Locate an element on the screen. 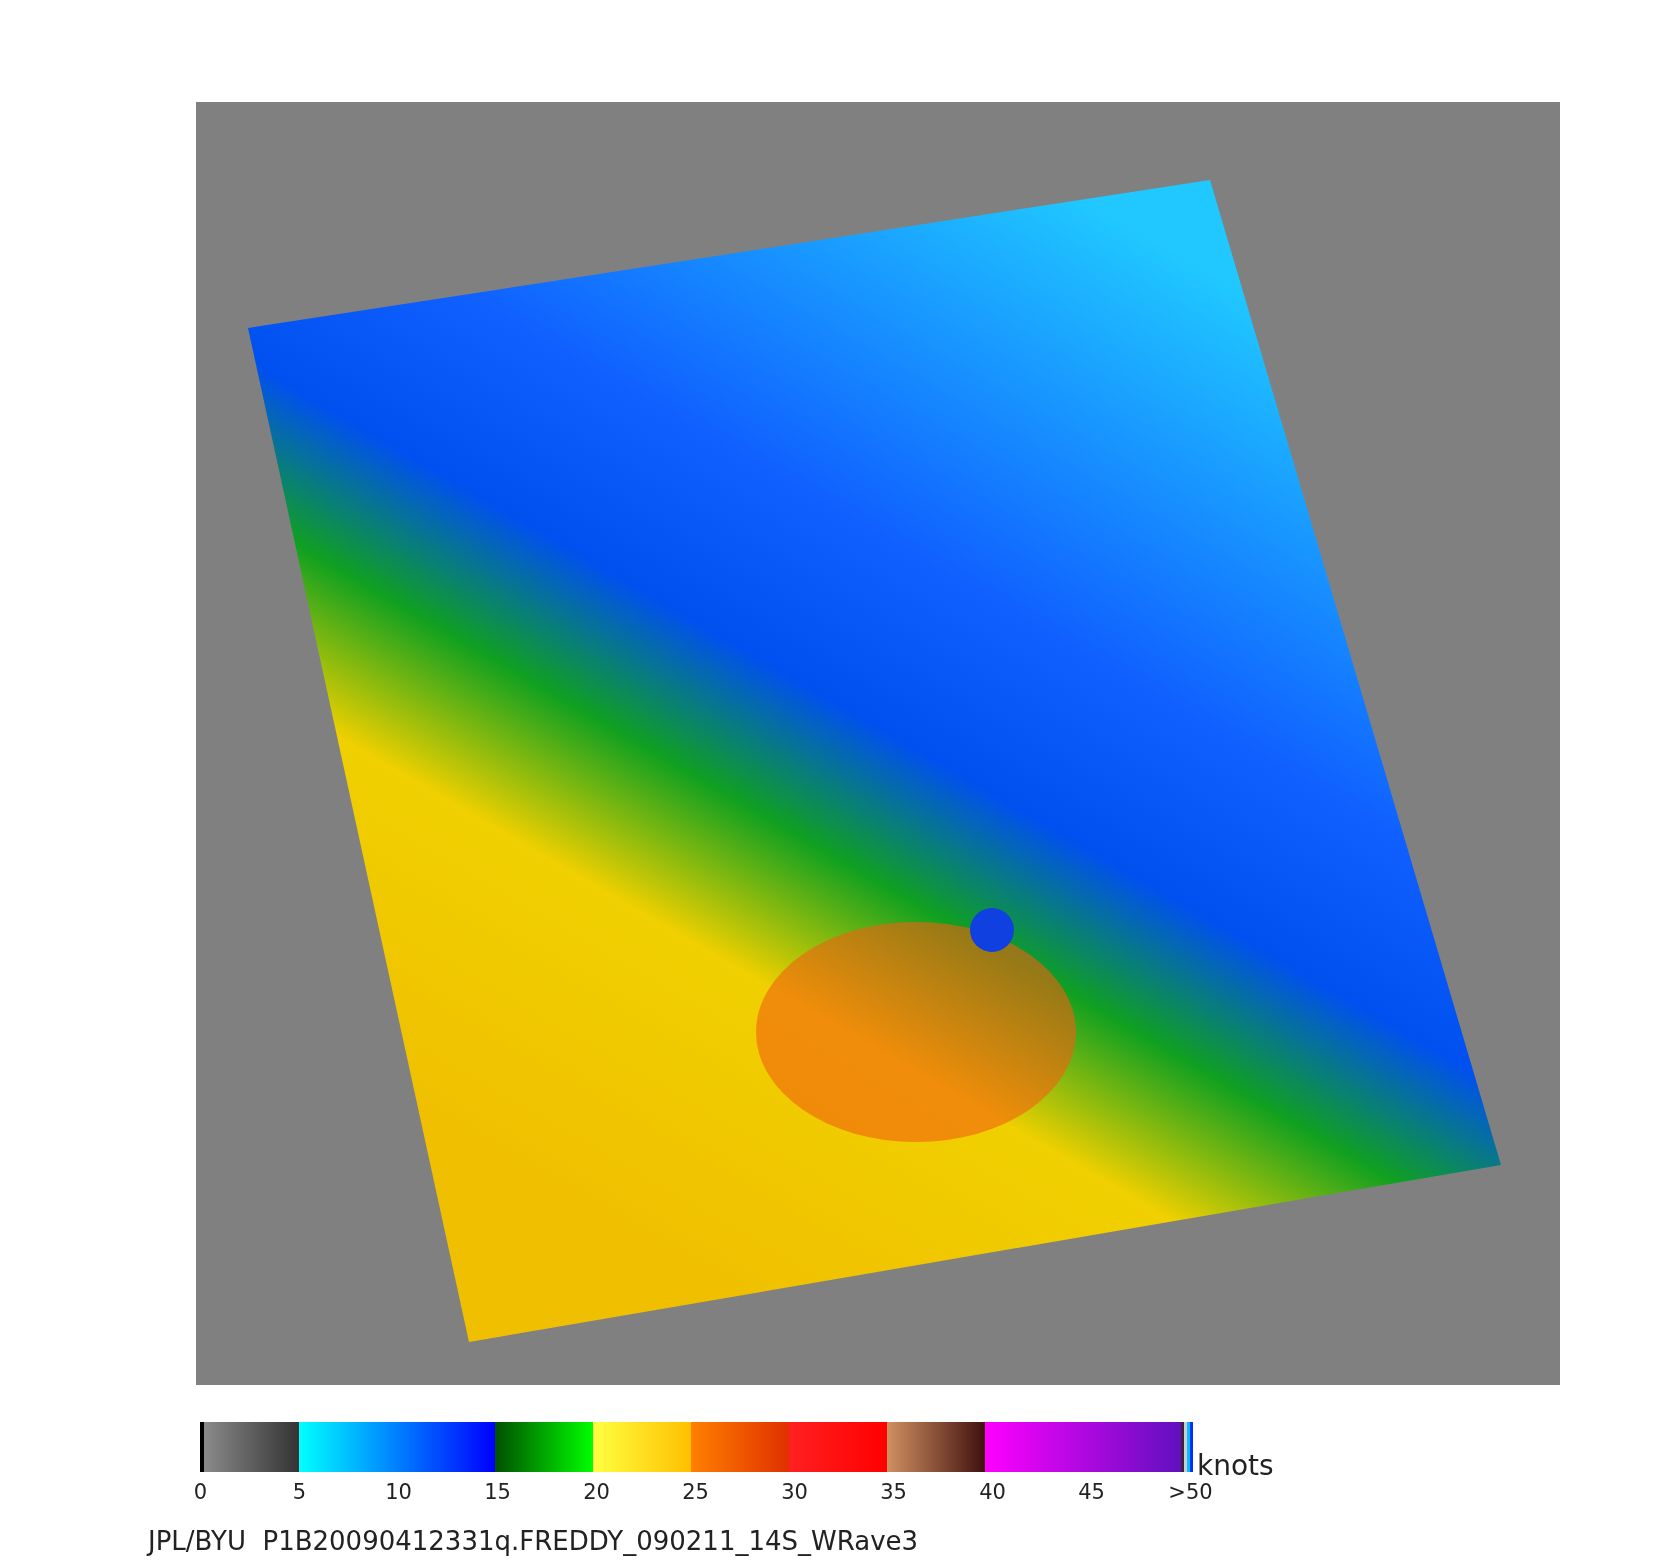  tick-label: 40 is located at coordinates (992, 1492).